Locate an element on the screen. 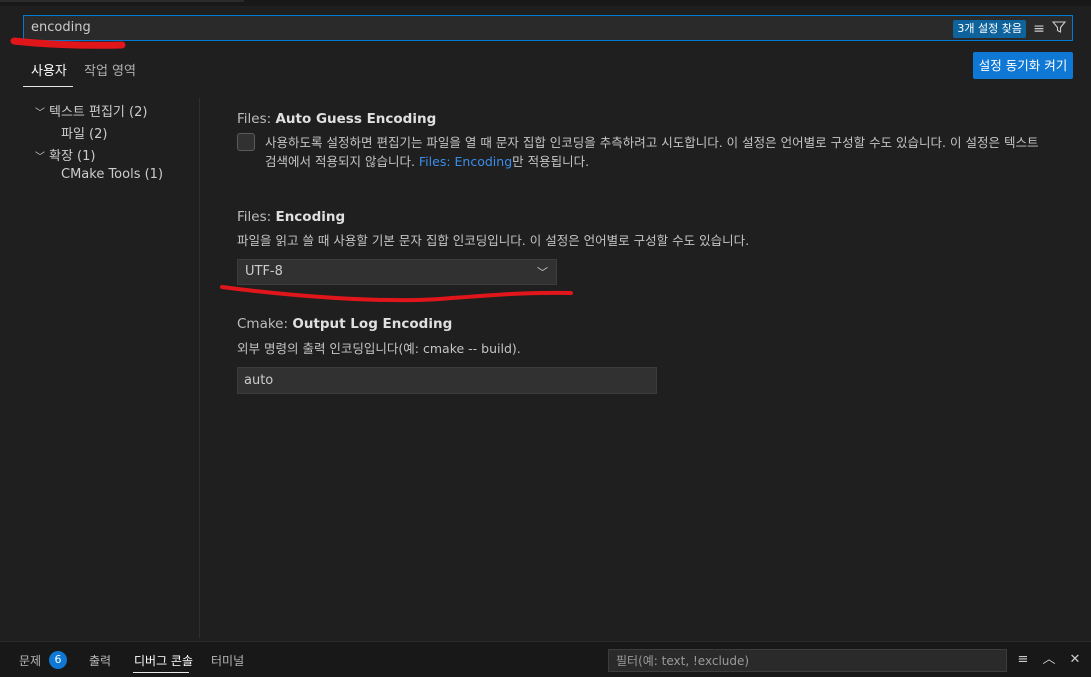 This screenshot has height=677, width=1091. panel-filter-input is located at coordinates (807, 660).